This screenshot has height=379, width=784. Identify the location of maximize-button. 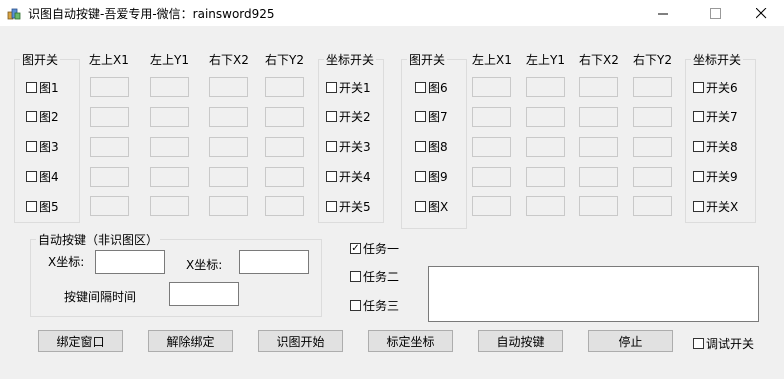
(715, 13).